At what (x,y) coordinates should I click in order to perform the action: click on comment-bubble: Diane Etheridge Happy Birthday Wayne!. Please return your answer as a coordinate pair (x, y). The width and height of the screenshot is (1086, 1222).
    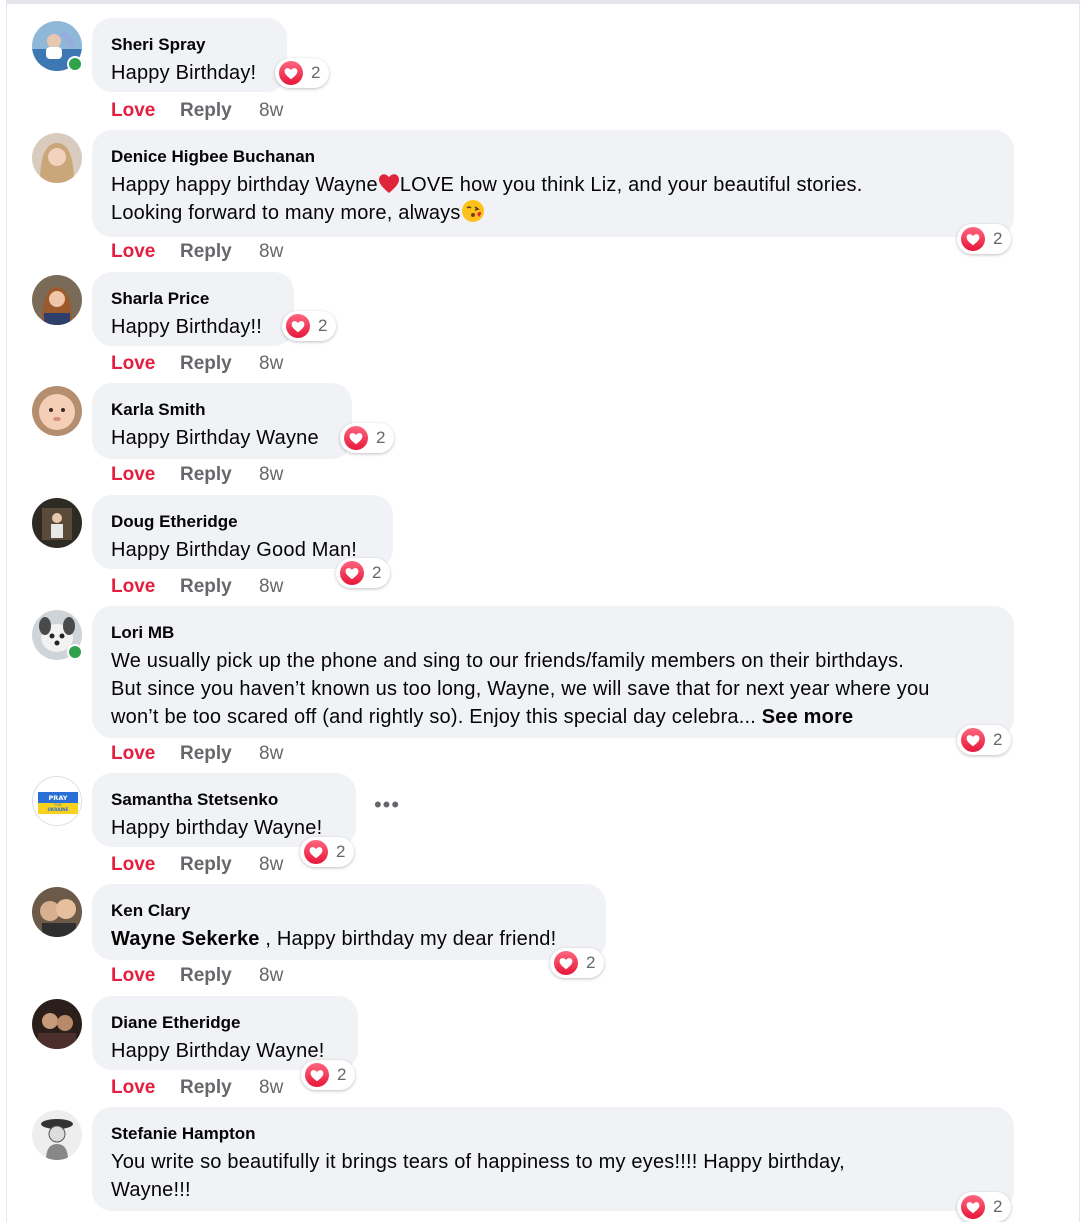
    Looking at the image, I should click on (225, 1033).